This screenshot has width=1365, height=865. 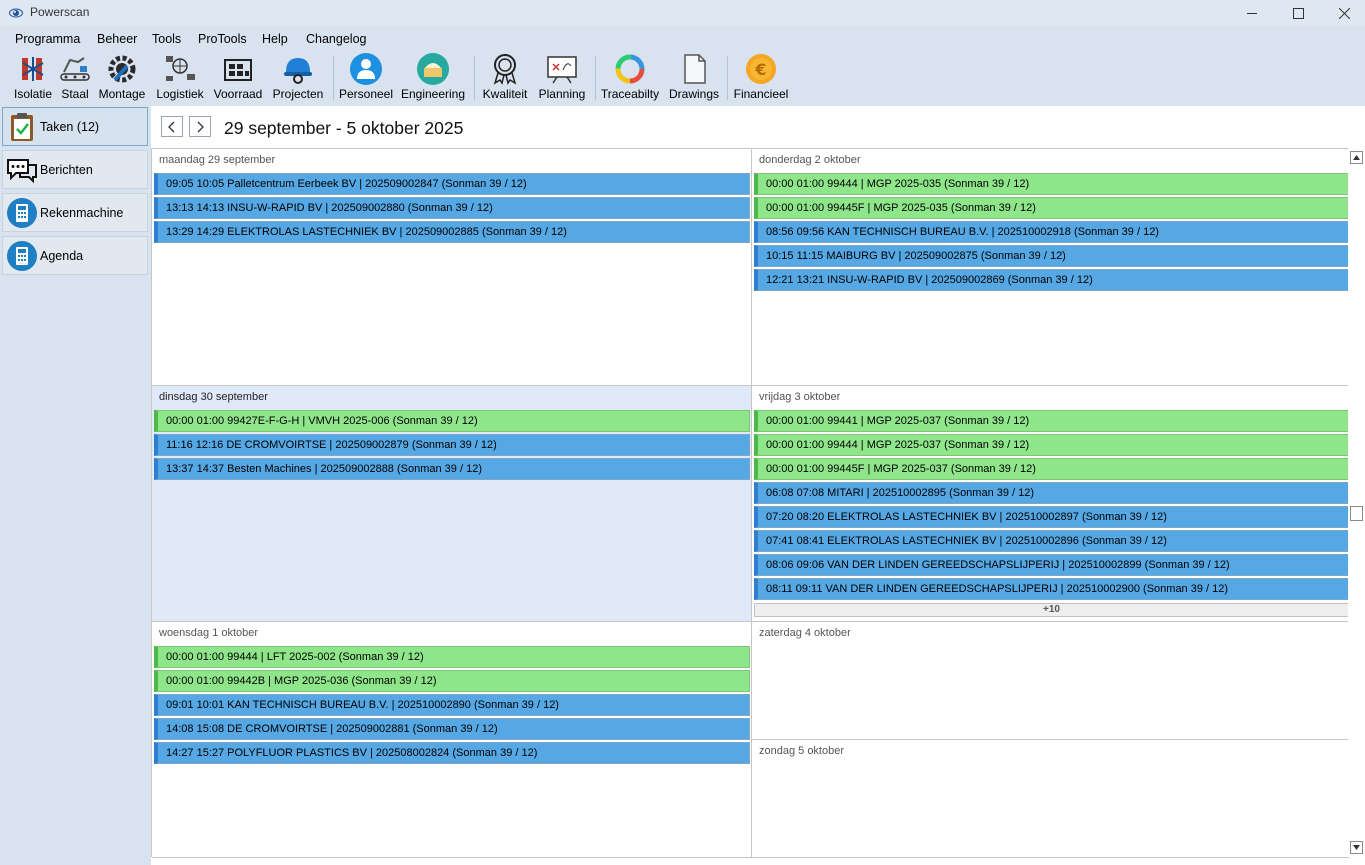 What do you see at coordinates (122, 69) in the screenshot?
I see `wrench-gear-icon` at bounding box center [122, 69].